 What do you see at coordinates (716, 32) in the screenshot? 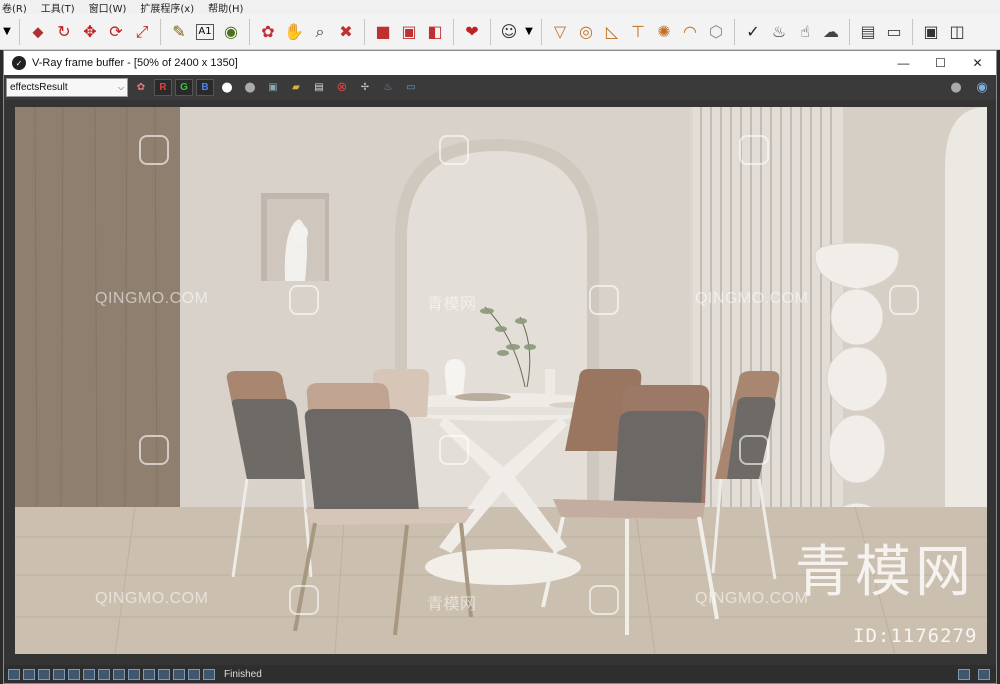
I see `cube-icon: ⬡` at bounding box center [716, 32].